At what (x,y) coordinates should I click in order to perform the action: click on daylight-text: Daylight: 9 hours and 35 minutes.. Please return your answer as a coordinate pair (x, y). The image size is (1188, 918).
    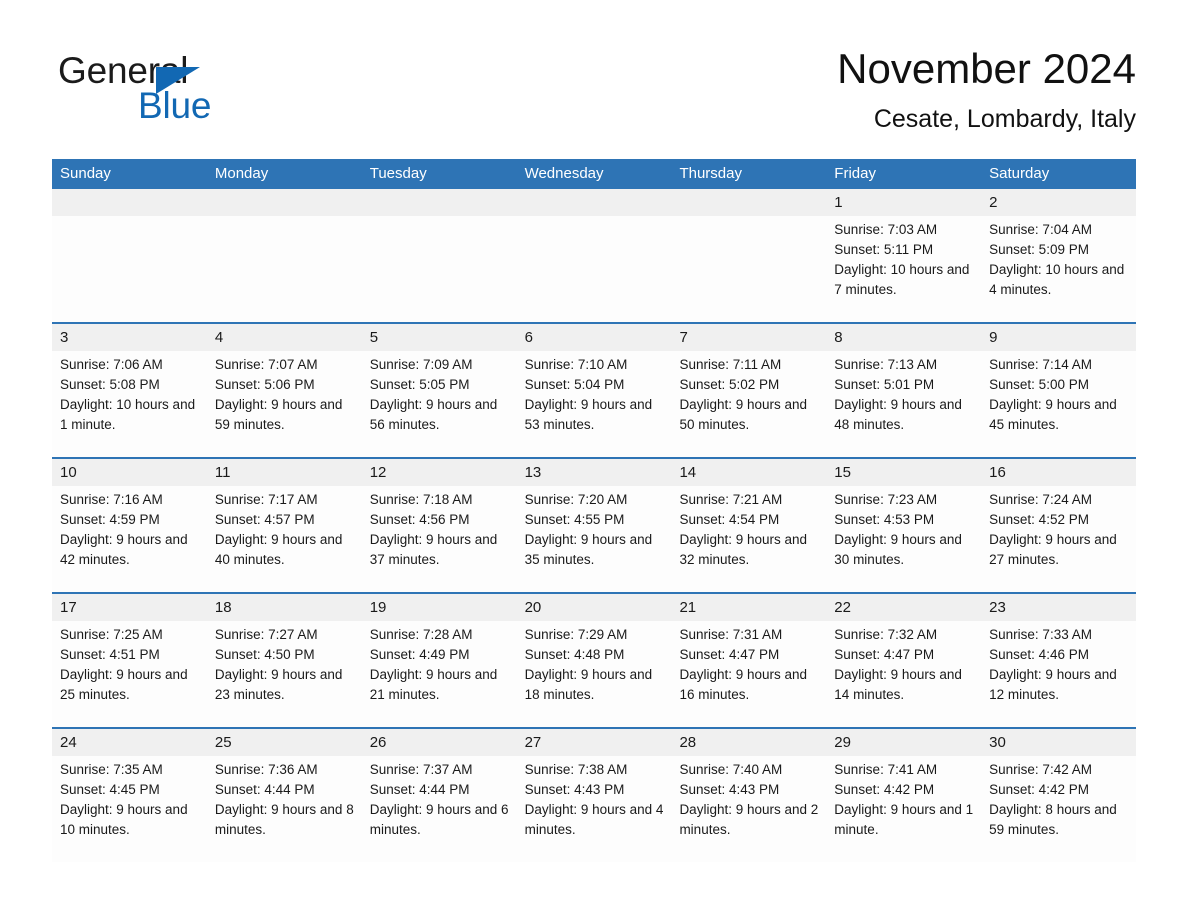
    Looking at the image, I should click on (588, 549).